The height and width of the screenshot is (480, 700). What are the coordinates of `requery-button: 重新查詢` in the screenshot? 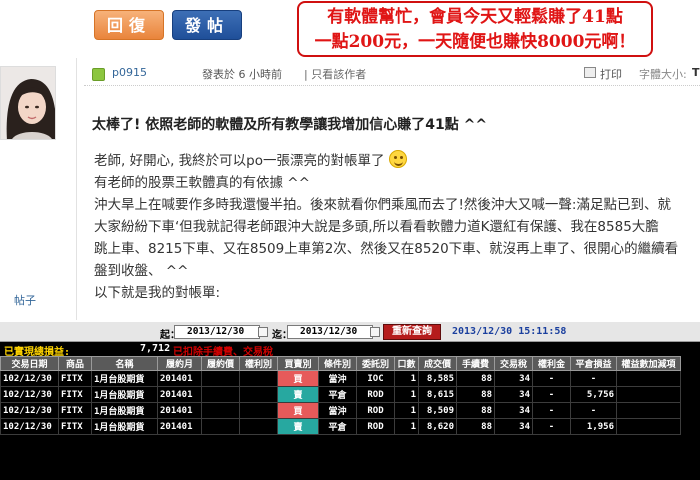 It's located at (412, 332).